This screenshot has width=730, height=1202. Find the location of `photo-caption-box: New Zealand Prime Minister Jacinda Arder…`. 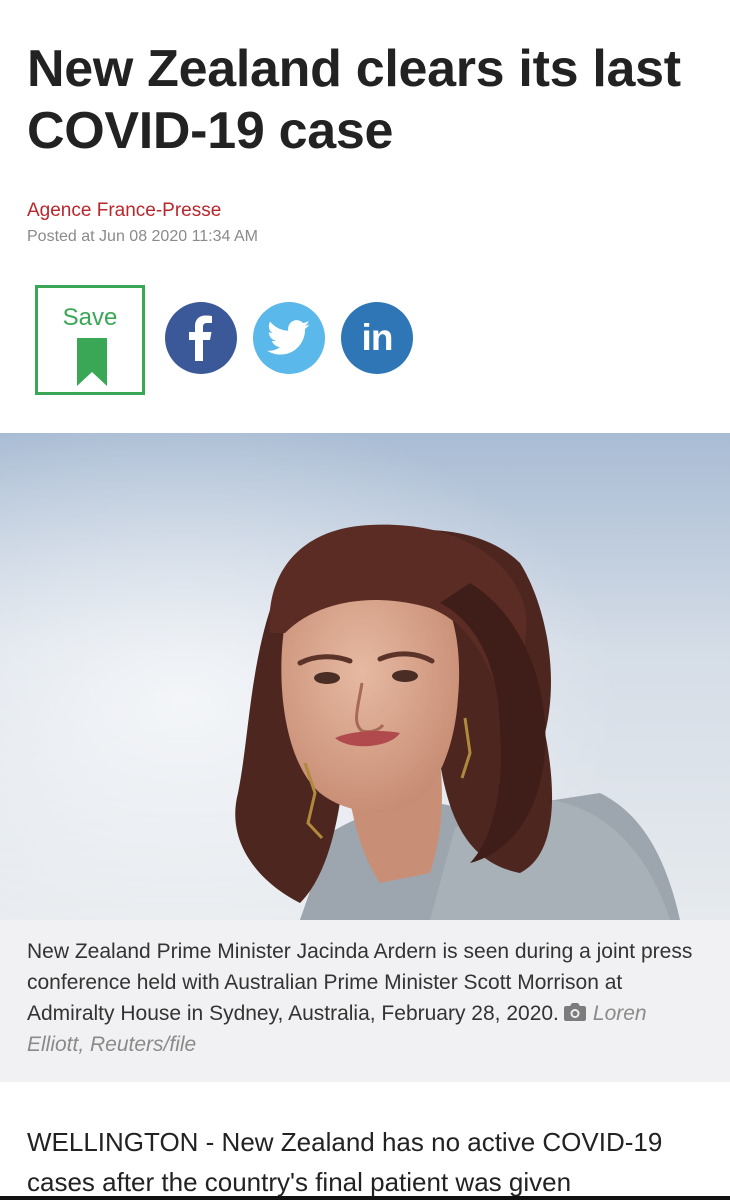

photo-caption-box: New Zealand Prime Minister Jacinda Arder… is located at coordinates (365, 1001).